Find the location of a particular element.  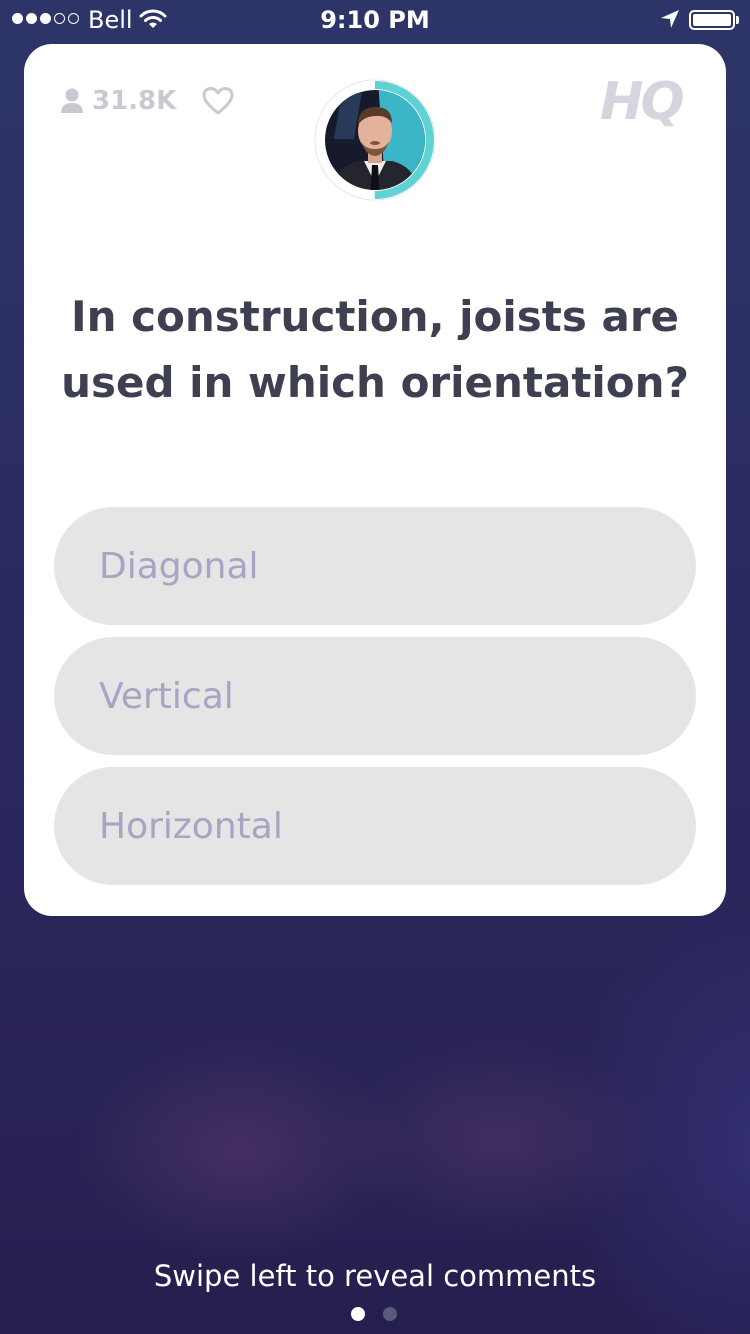

answer-option-vertical: Vertical is located at coordinates (375, 696).